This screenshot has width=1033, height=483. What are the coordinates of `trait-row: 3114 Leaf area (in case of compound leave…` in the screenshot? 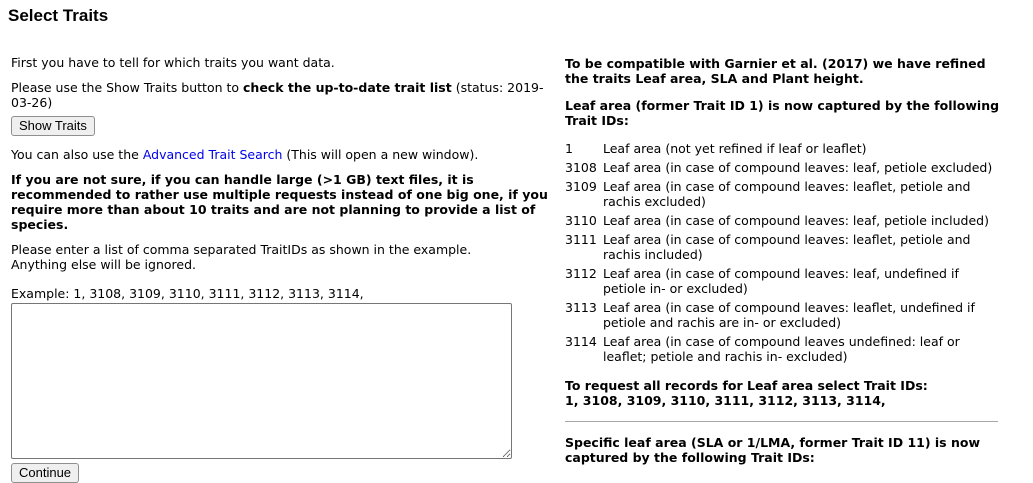 It's located at (783, 349).